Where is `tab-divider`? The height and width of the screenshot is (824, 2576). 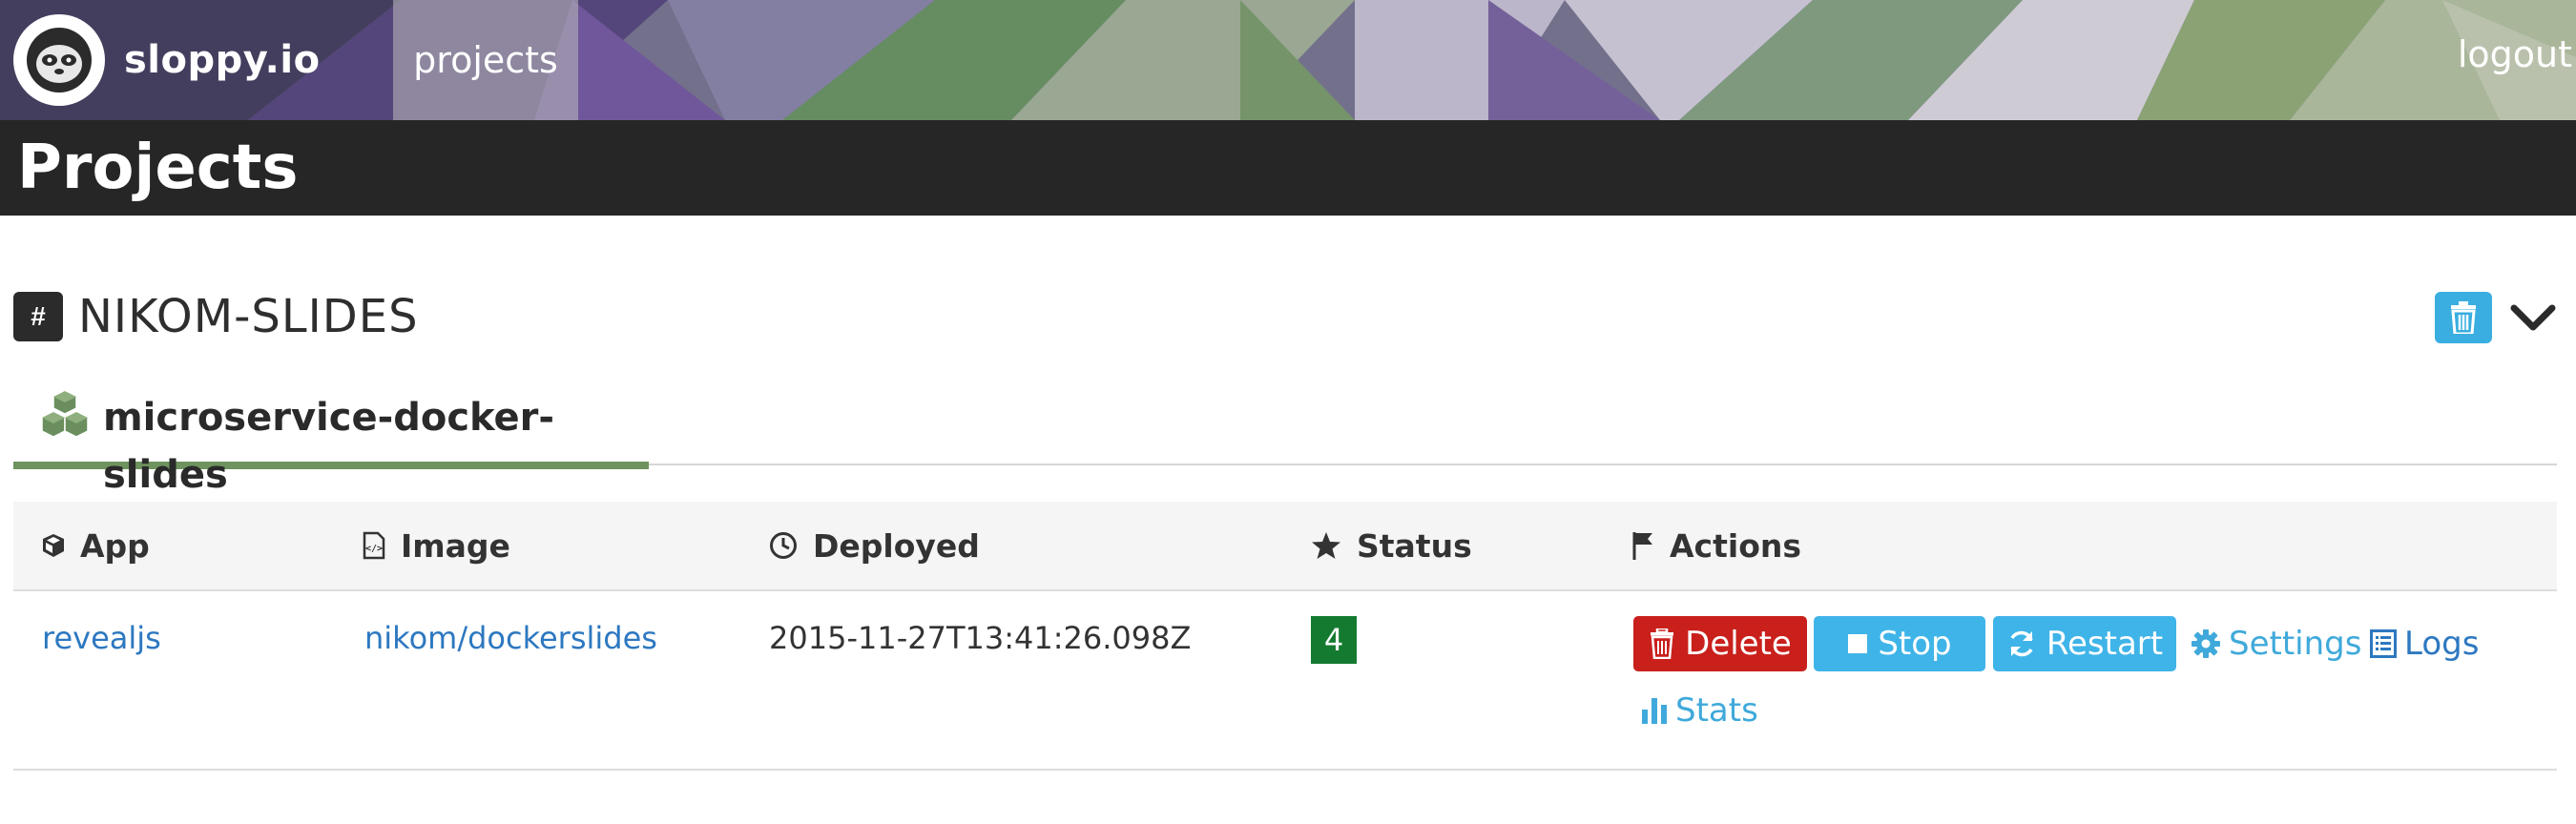
tab-divider is located at coordinates (1603, 464).